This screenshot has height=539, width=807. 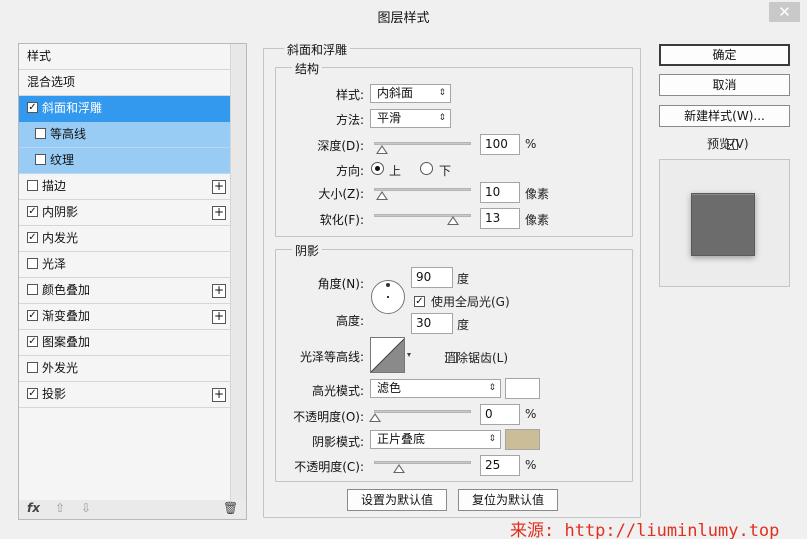 I want to click on direction-down-label: 下, so click(x=445, y=171).